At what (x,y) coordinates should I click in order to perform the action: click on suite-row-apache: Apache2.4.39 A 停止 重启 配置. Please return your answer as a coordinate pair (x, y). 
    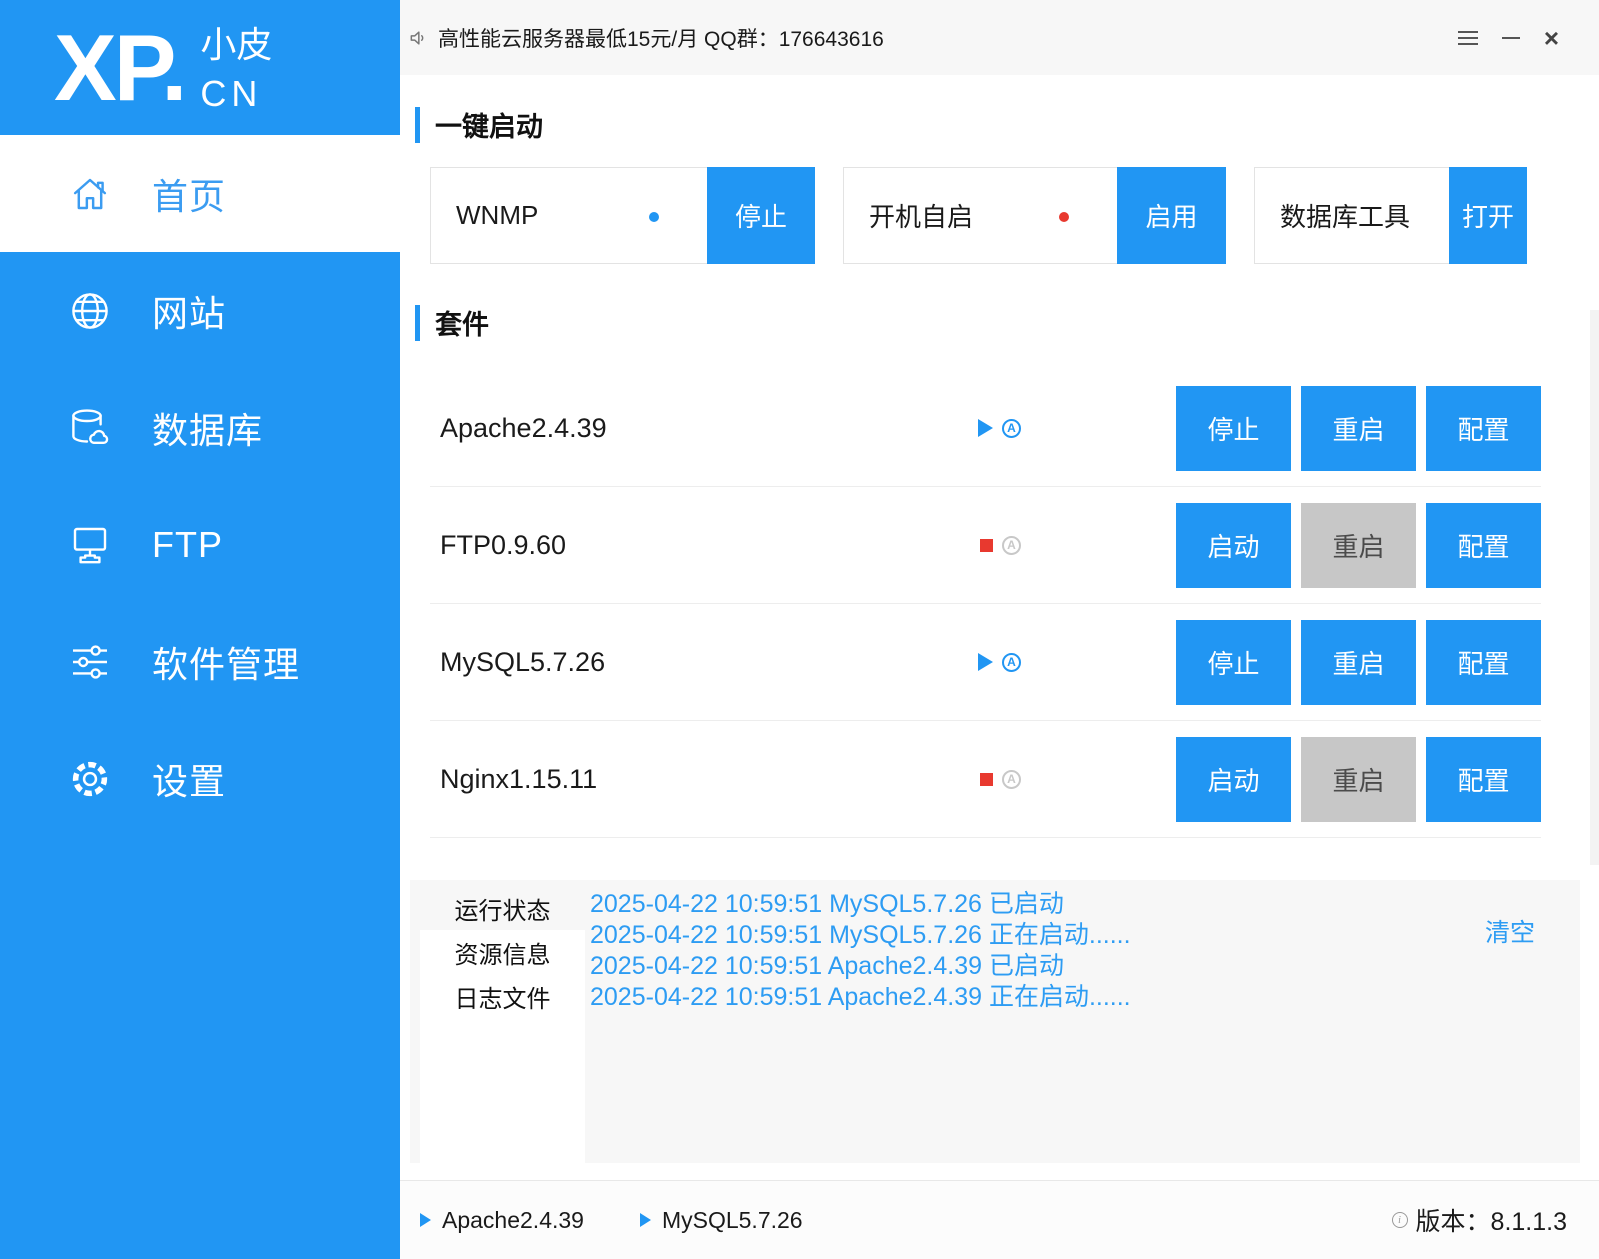
    Looking at the image, I should click on (985, 428).